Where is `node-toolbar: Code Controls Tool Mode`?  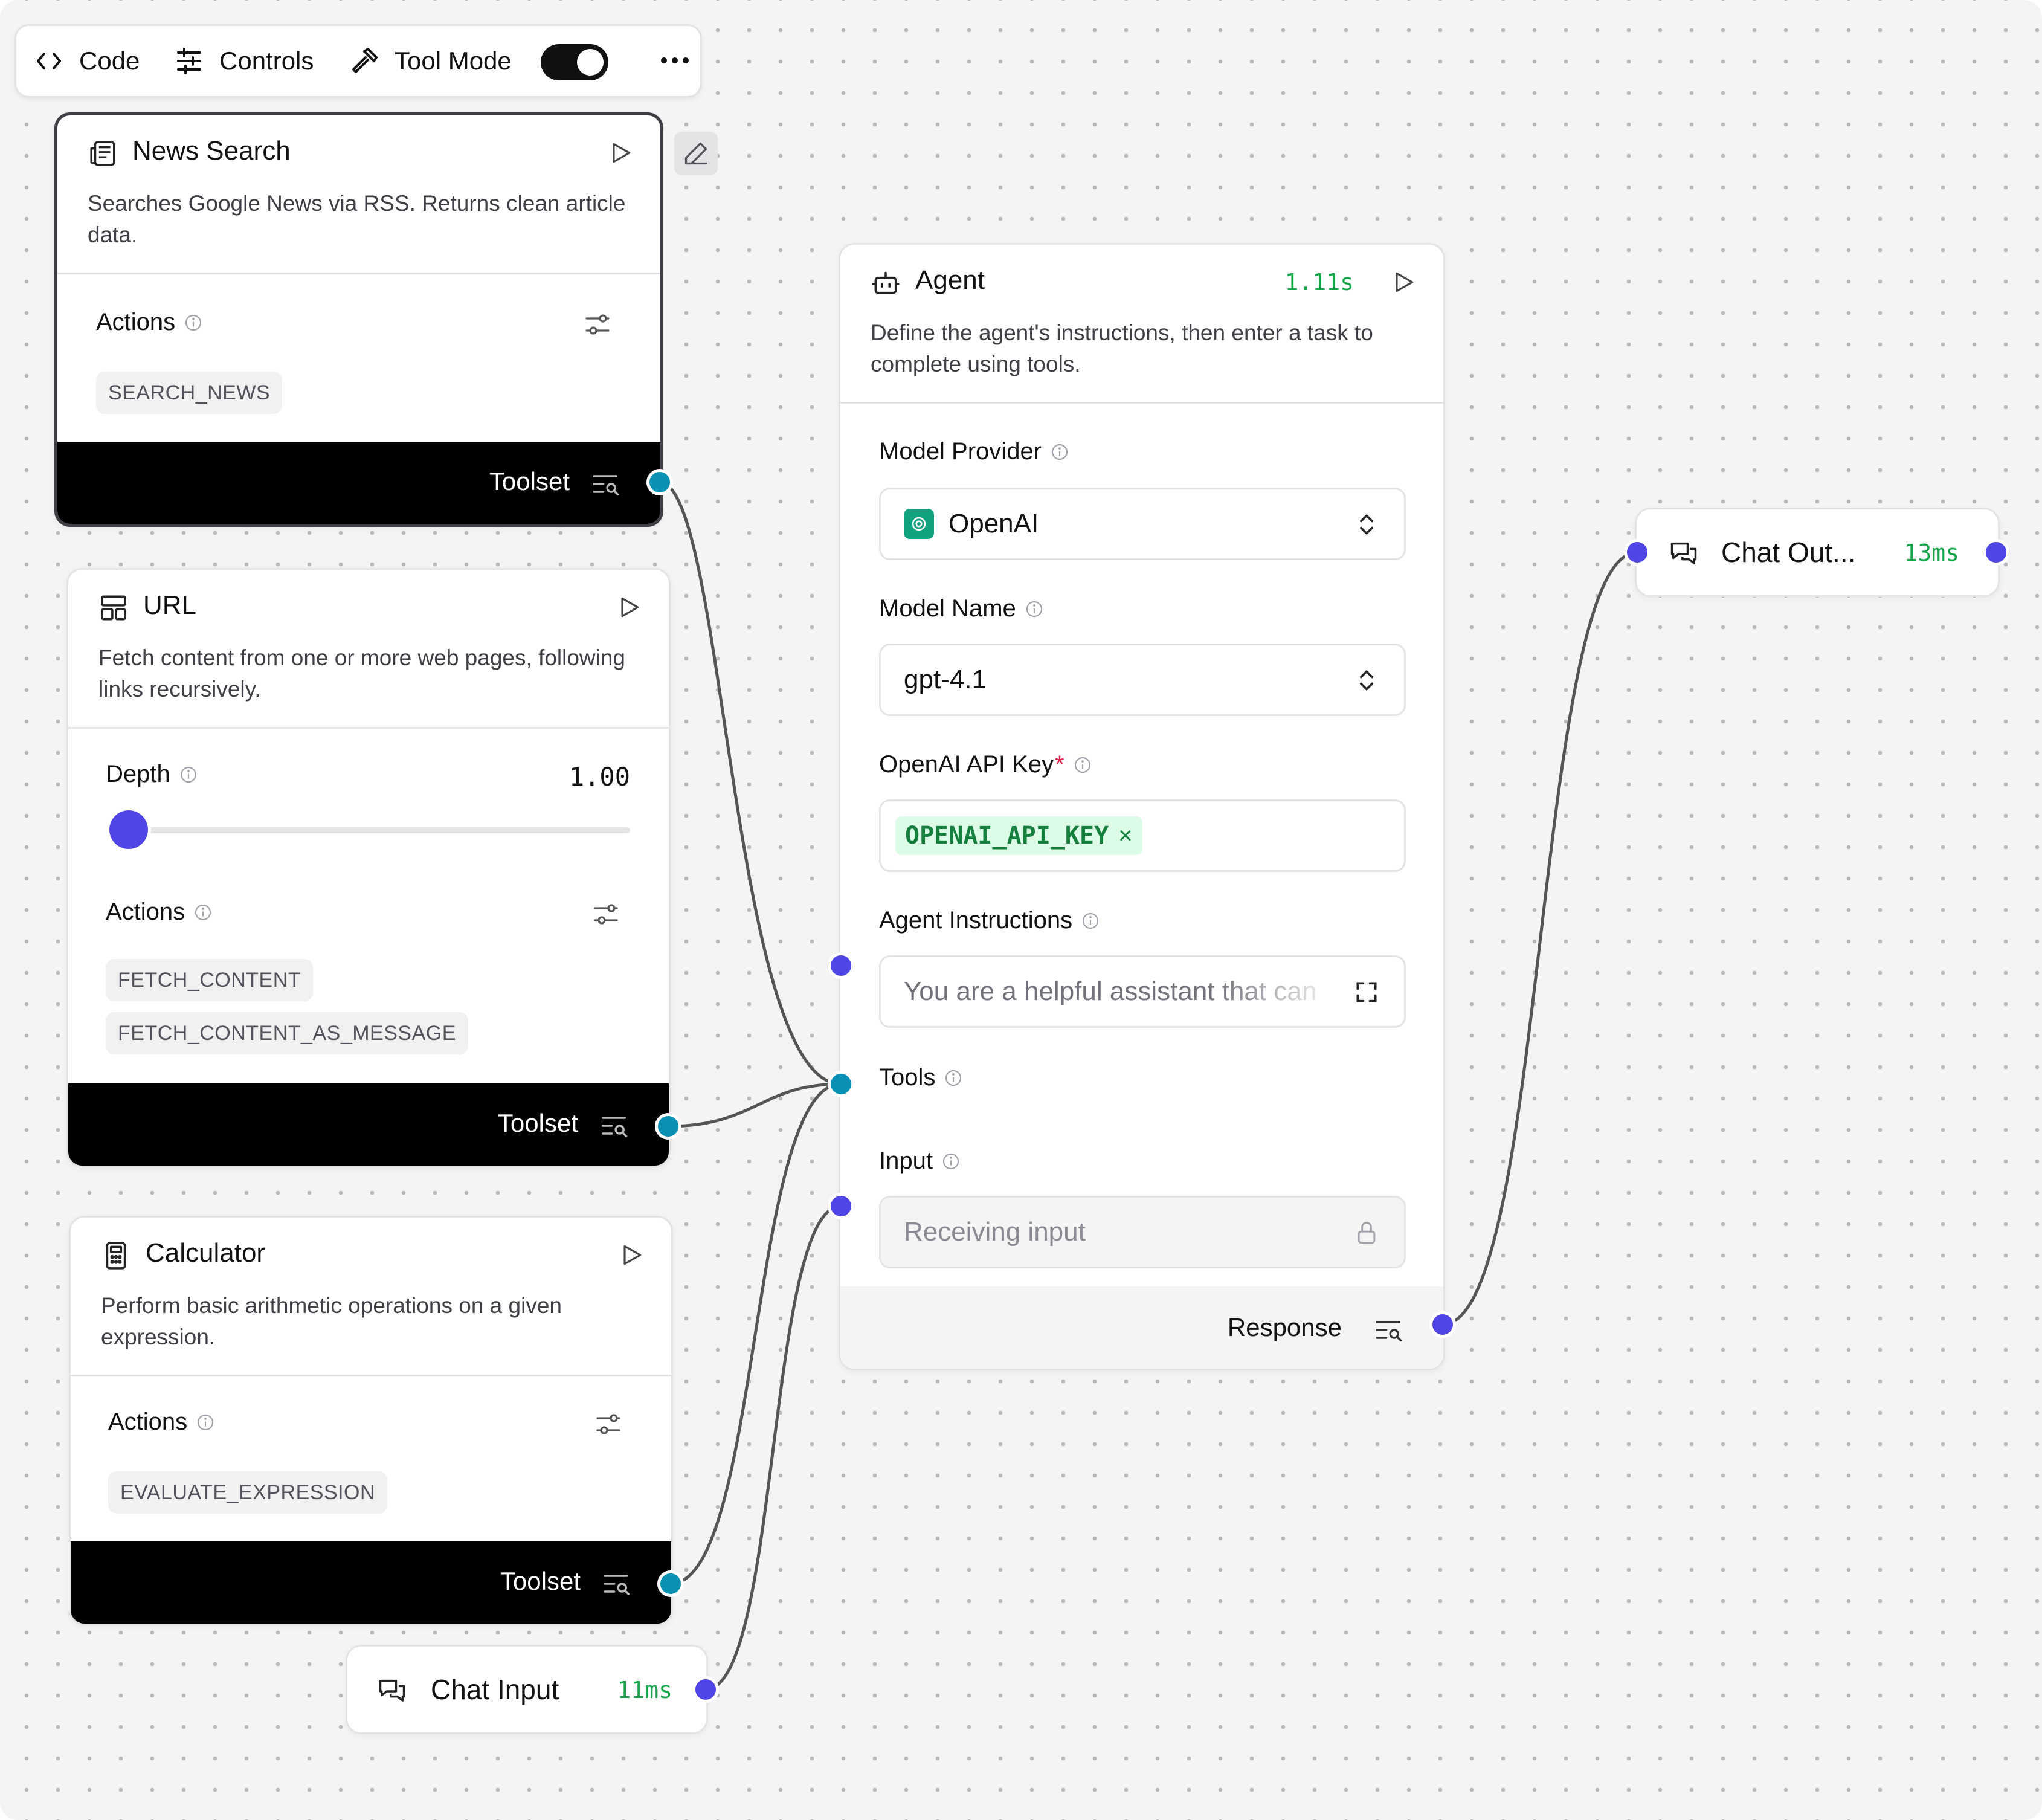
node-toolbar: Code Controls Tool Mode is located at coordinates (358, 61).